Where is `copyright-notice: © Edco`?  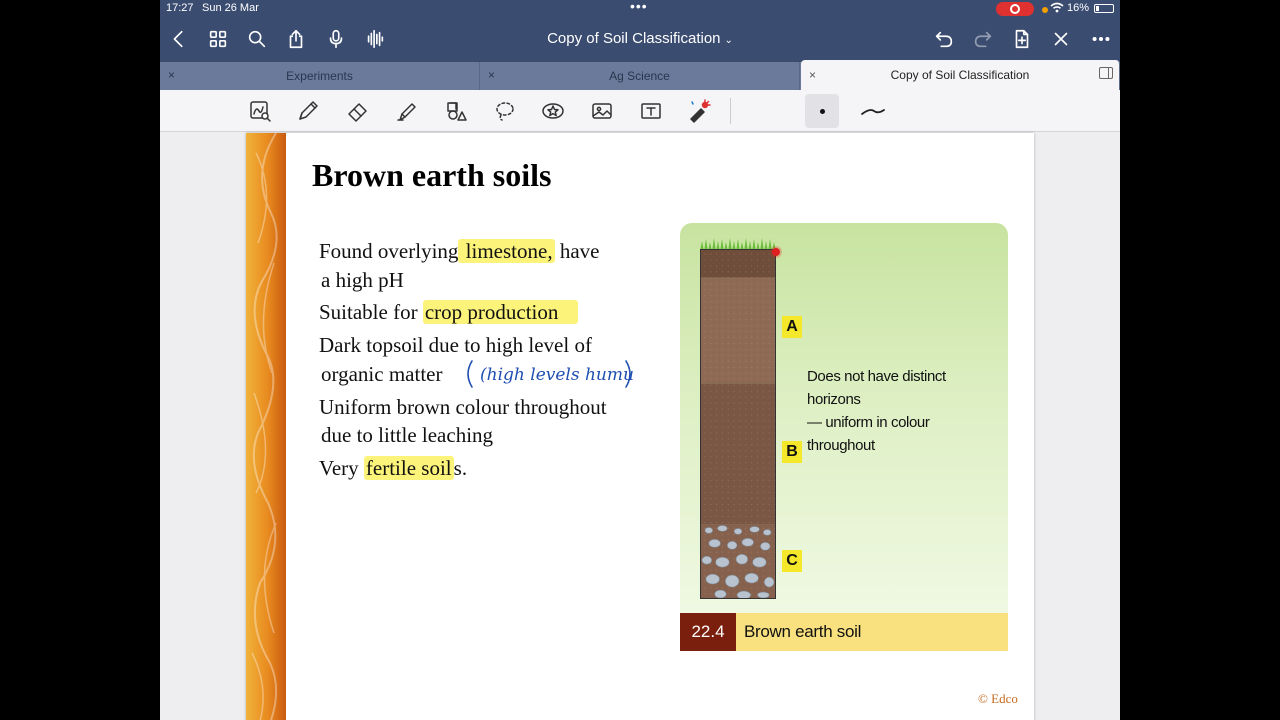
copyright-notice: © Edco is located at coordinates (998, 698).